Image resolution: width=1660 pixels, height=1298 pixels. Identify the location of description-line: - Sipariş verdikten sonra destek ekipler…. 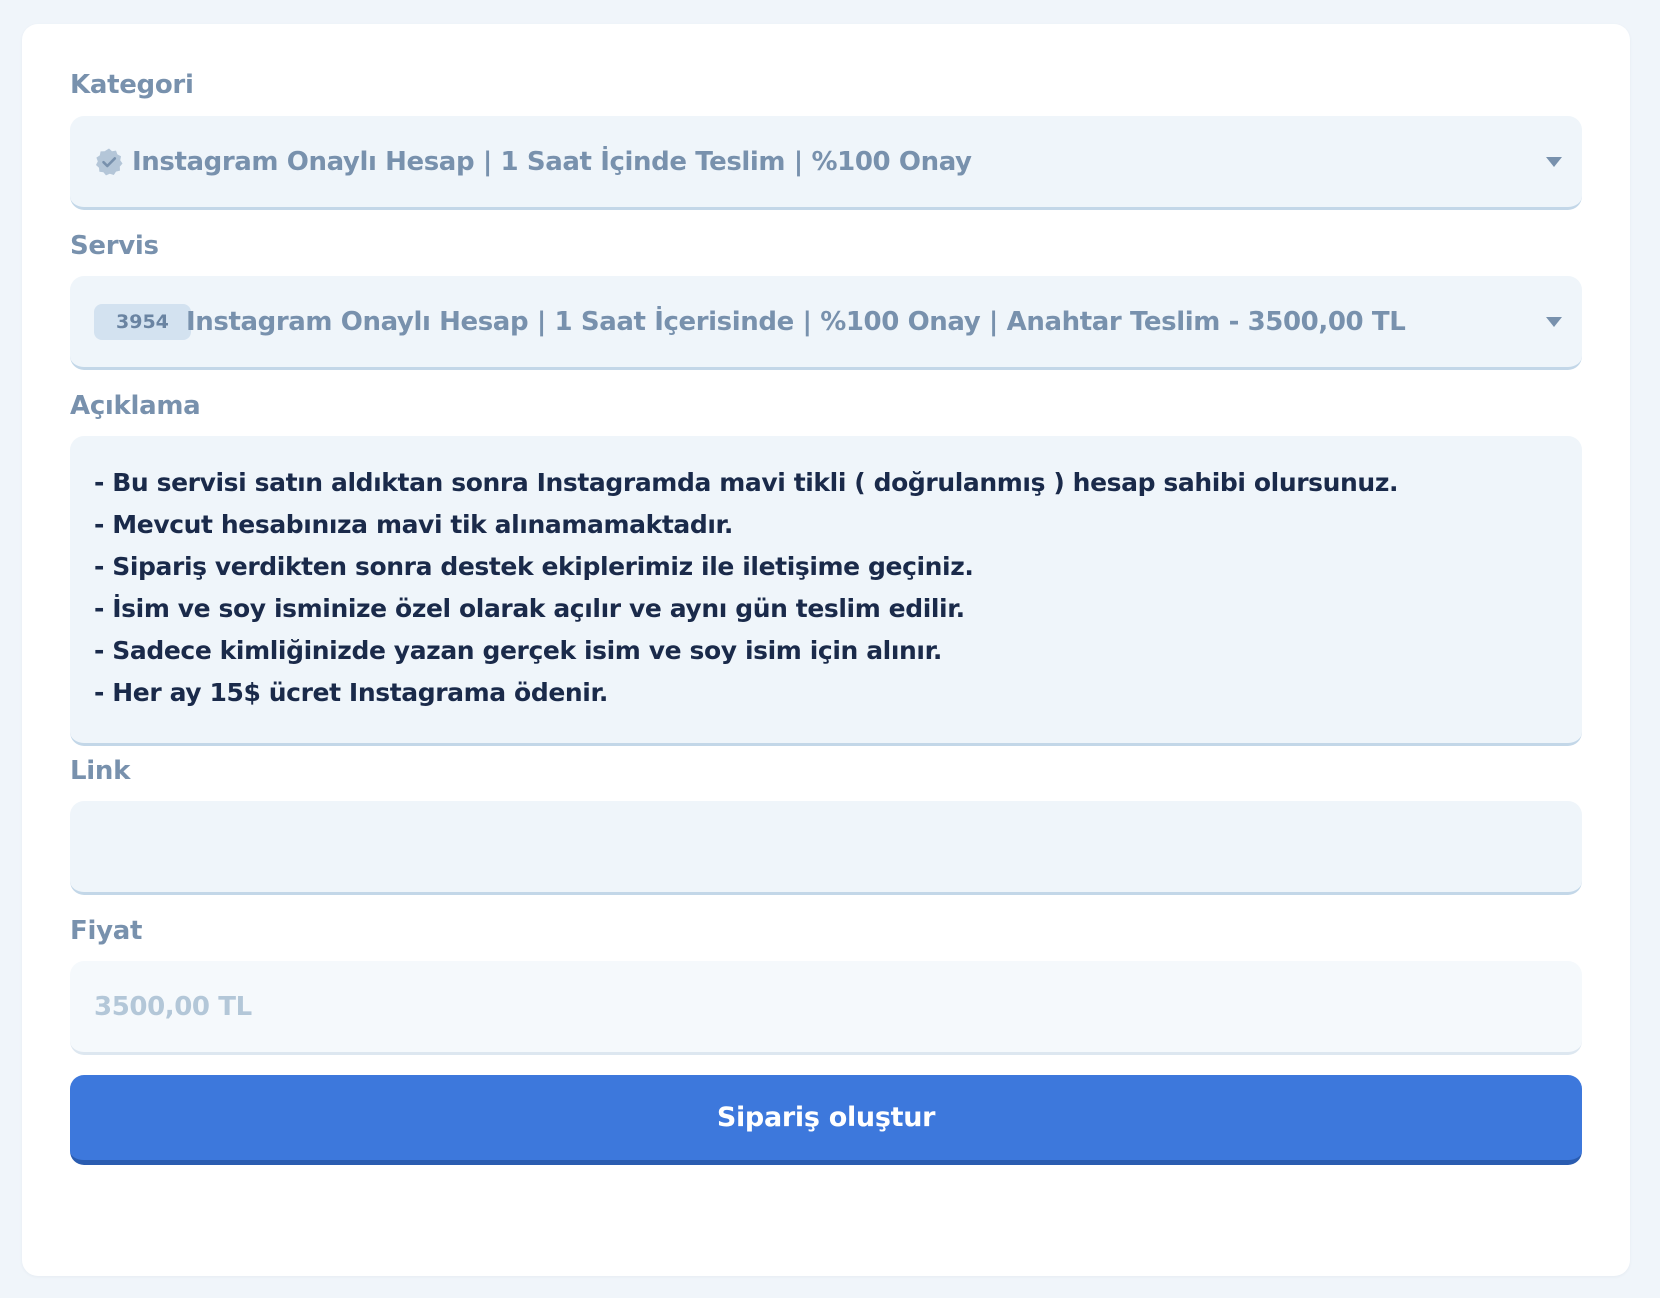
(534, 566).